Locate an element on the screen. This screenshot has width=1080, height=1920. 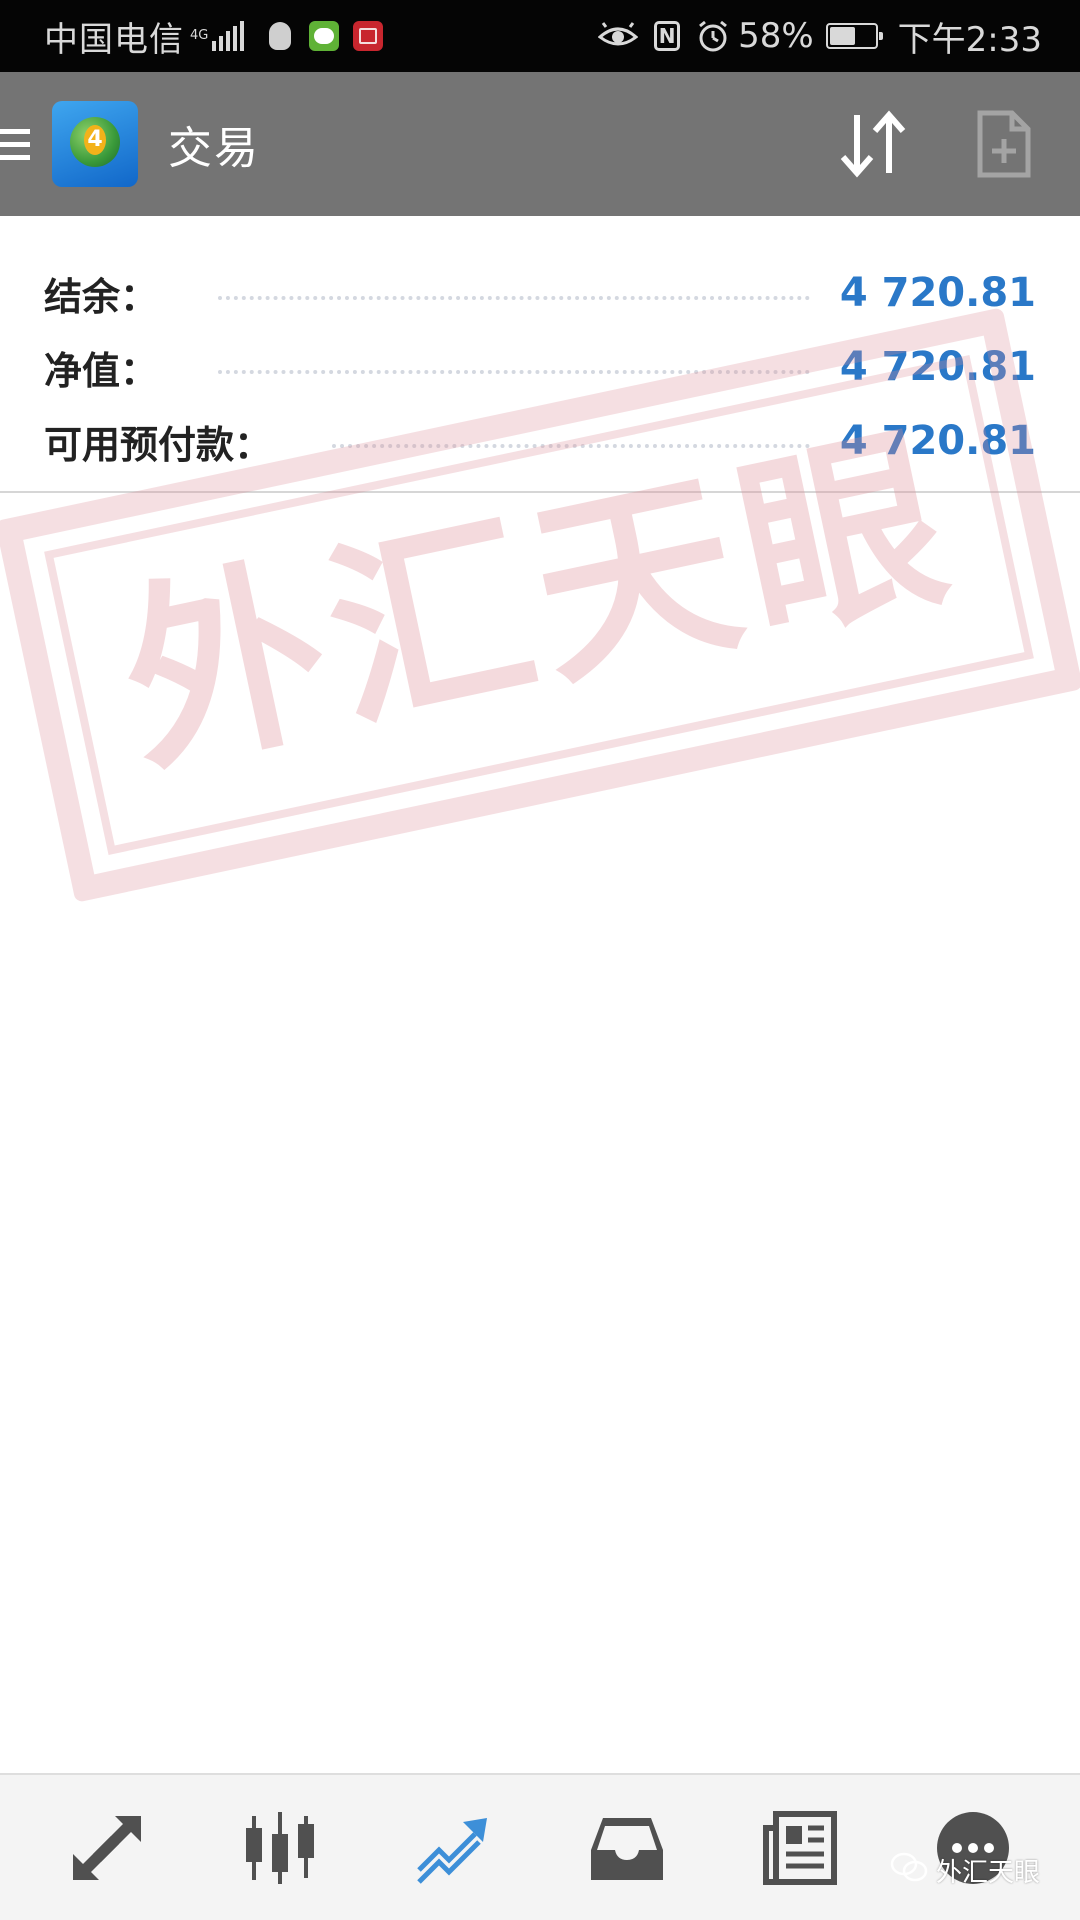
status-bar: 中国电信 4G N 58% 下午2:33 is located at coordinates (540, 36).